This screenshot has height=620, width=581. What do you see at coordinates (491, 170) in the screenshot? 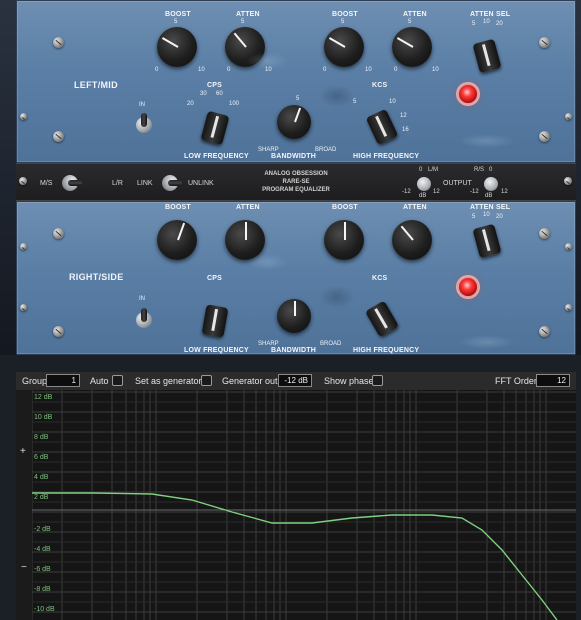
I see `output-rs-zero: 0` at bounding box center [491, 170].